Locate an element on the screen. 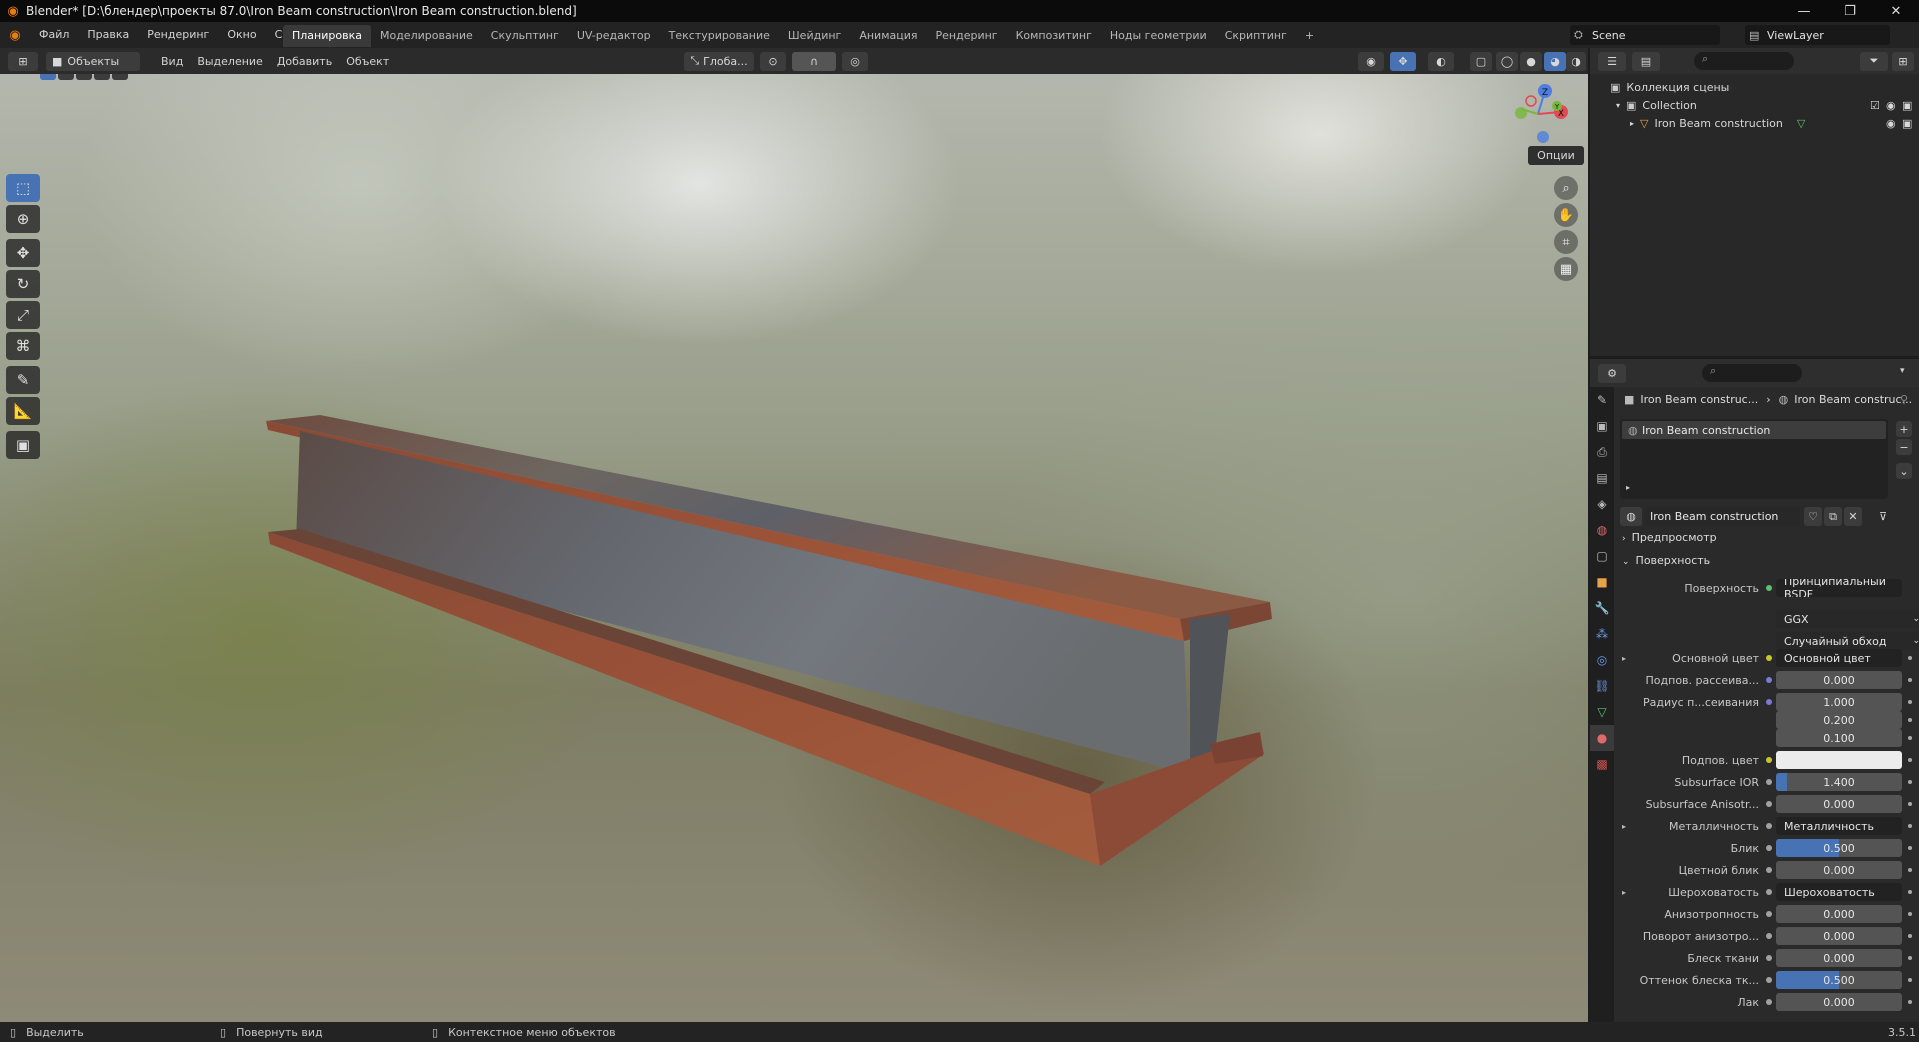  workspace-tab-10: Скриптинг is located at coordinates (1256, 36).